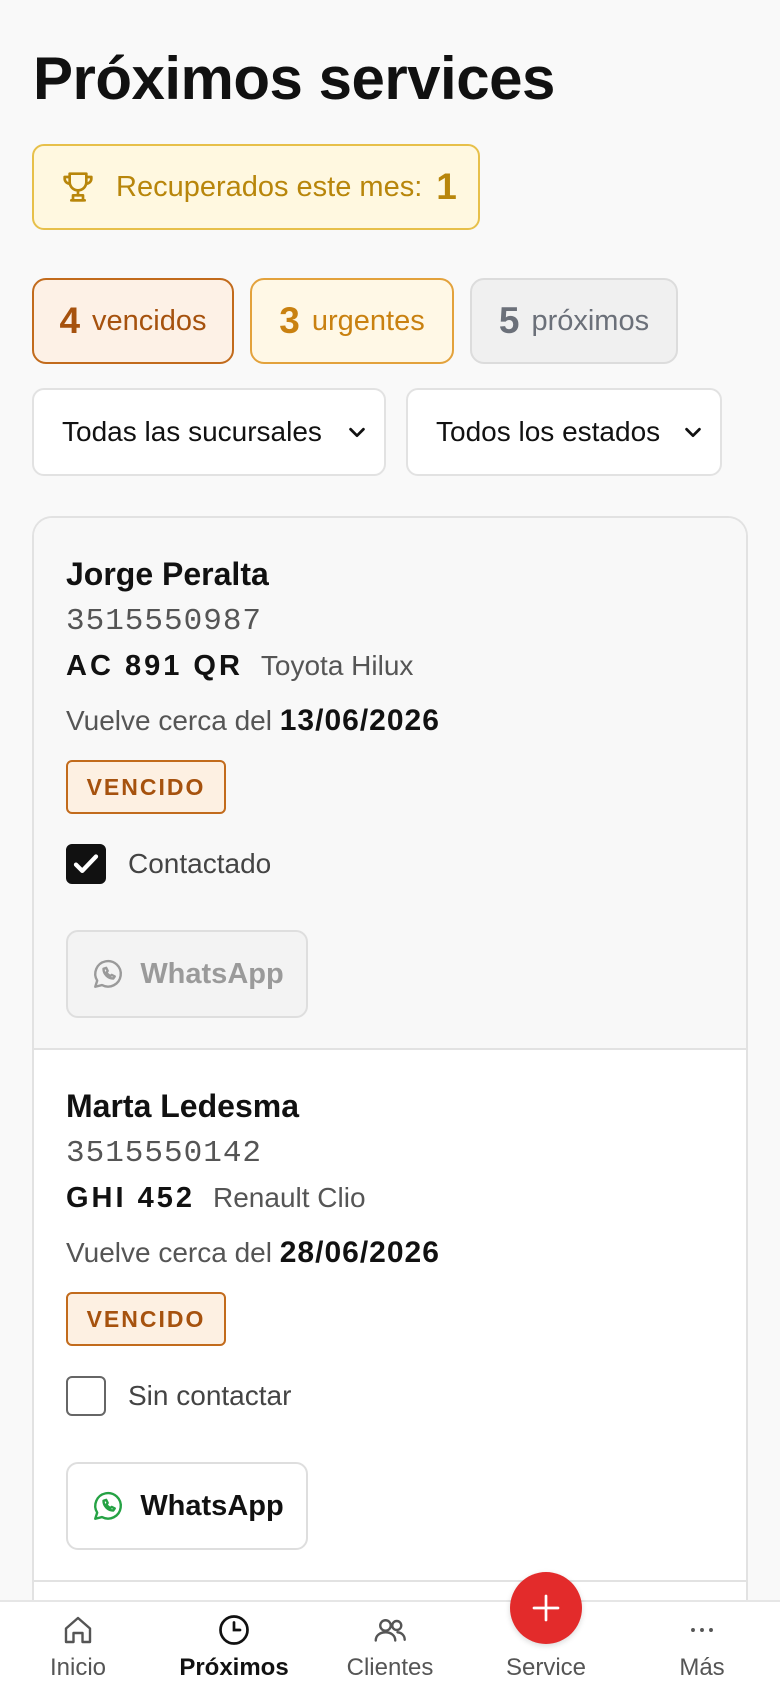  What do you see at coordinates (289, 1197) in the screenshot?
I see `vehicle-model: Renault Clio` at bounding box center [289, 1197].